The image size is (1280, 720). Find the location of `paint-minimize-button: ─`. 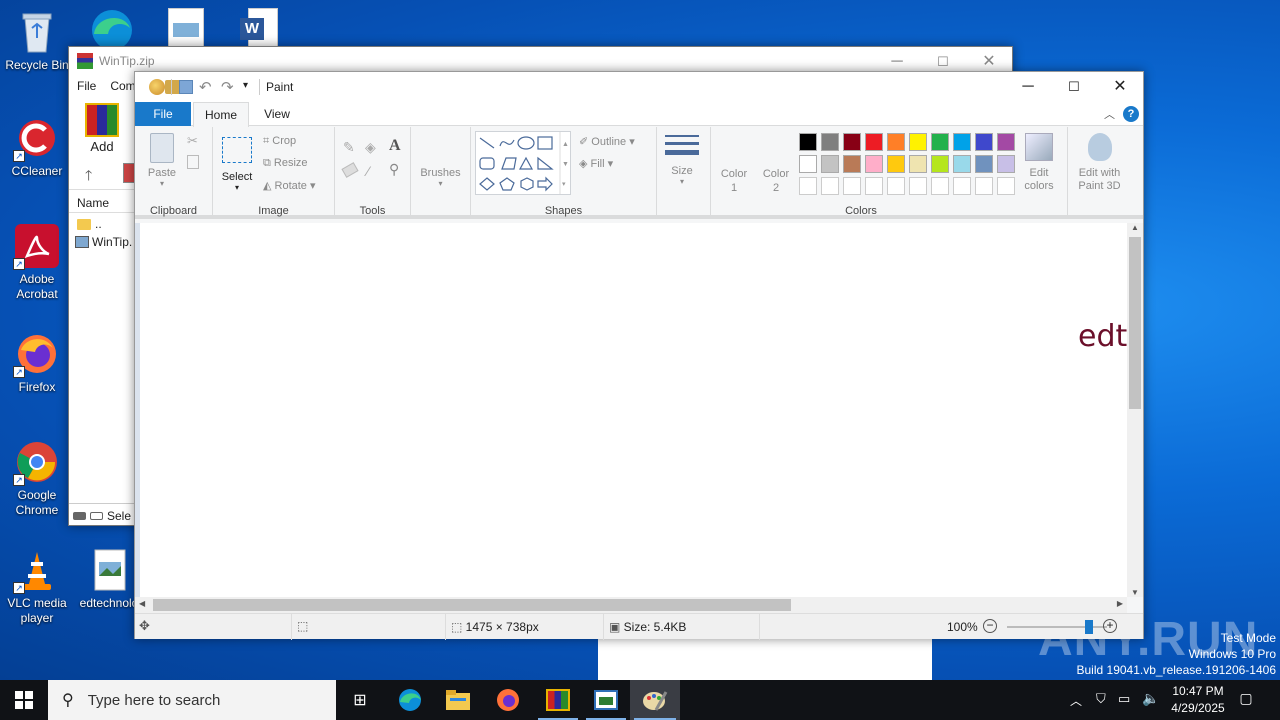

paint-minimize-button: ─ is located at coordinates (1028, 87).